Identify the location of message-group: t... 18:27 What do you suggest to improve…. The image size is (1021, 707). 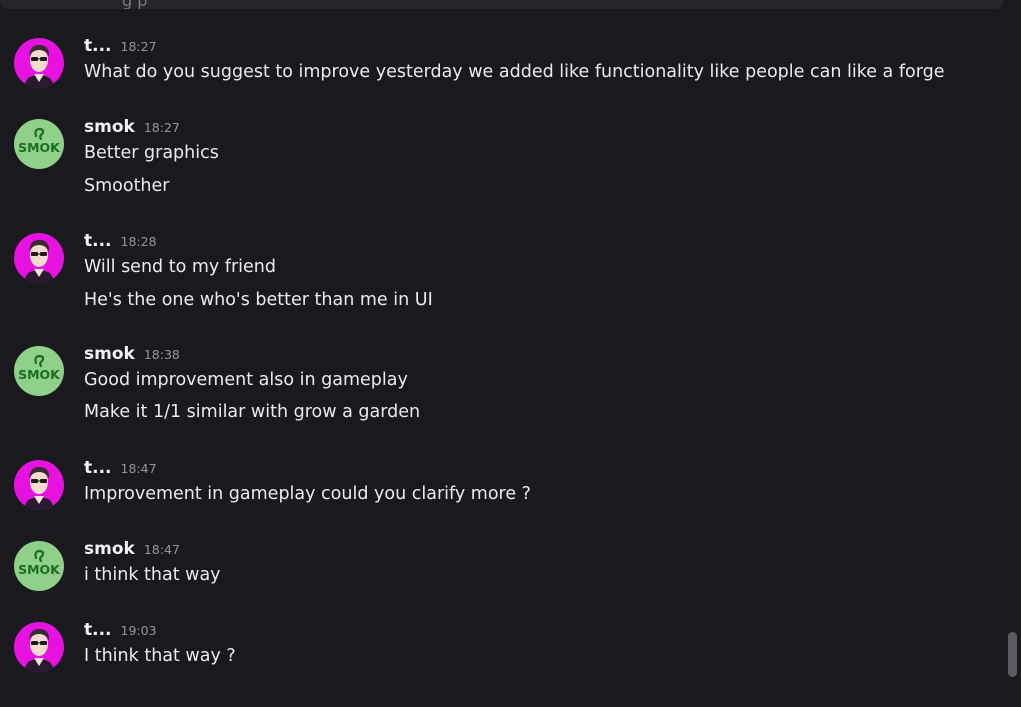
(500, 62).